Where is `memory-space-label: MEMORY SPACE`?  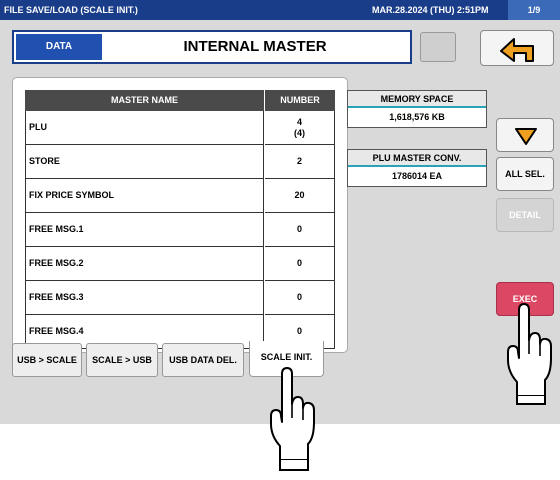 memory-space-label: MEMORY SPACE is located at coordinates (417, 99).